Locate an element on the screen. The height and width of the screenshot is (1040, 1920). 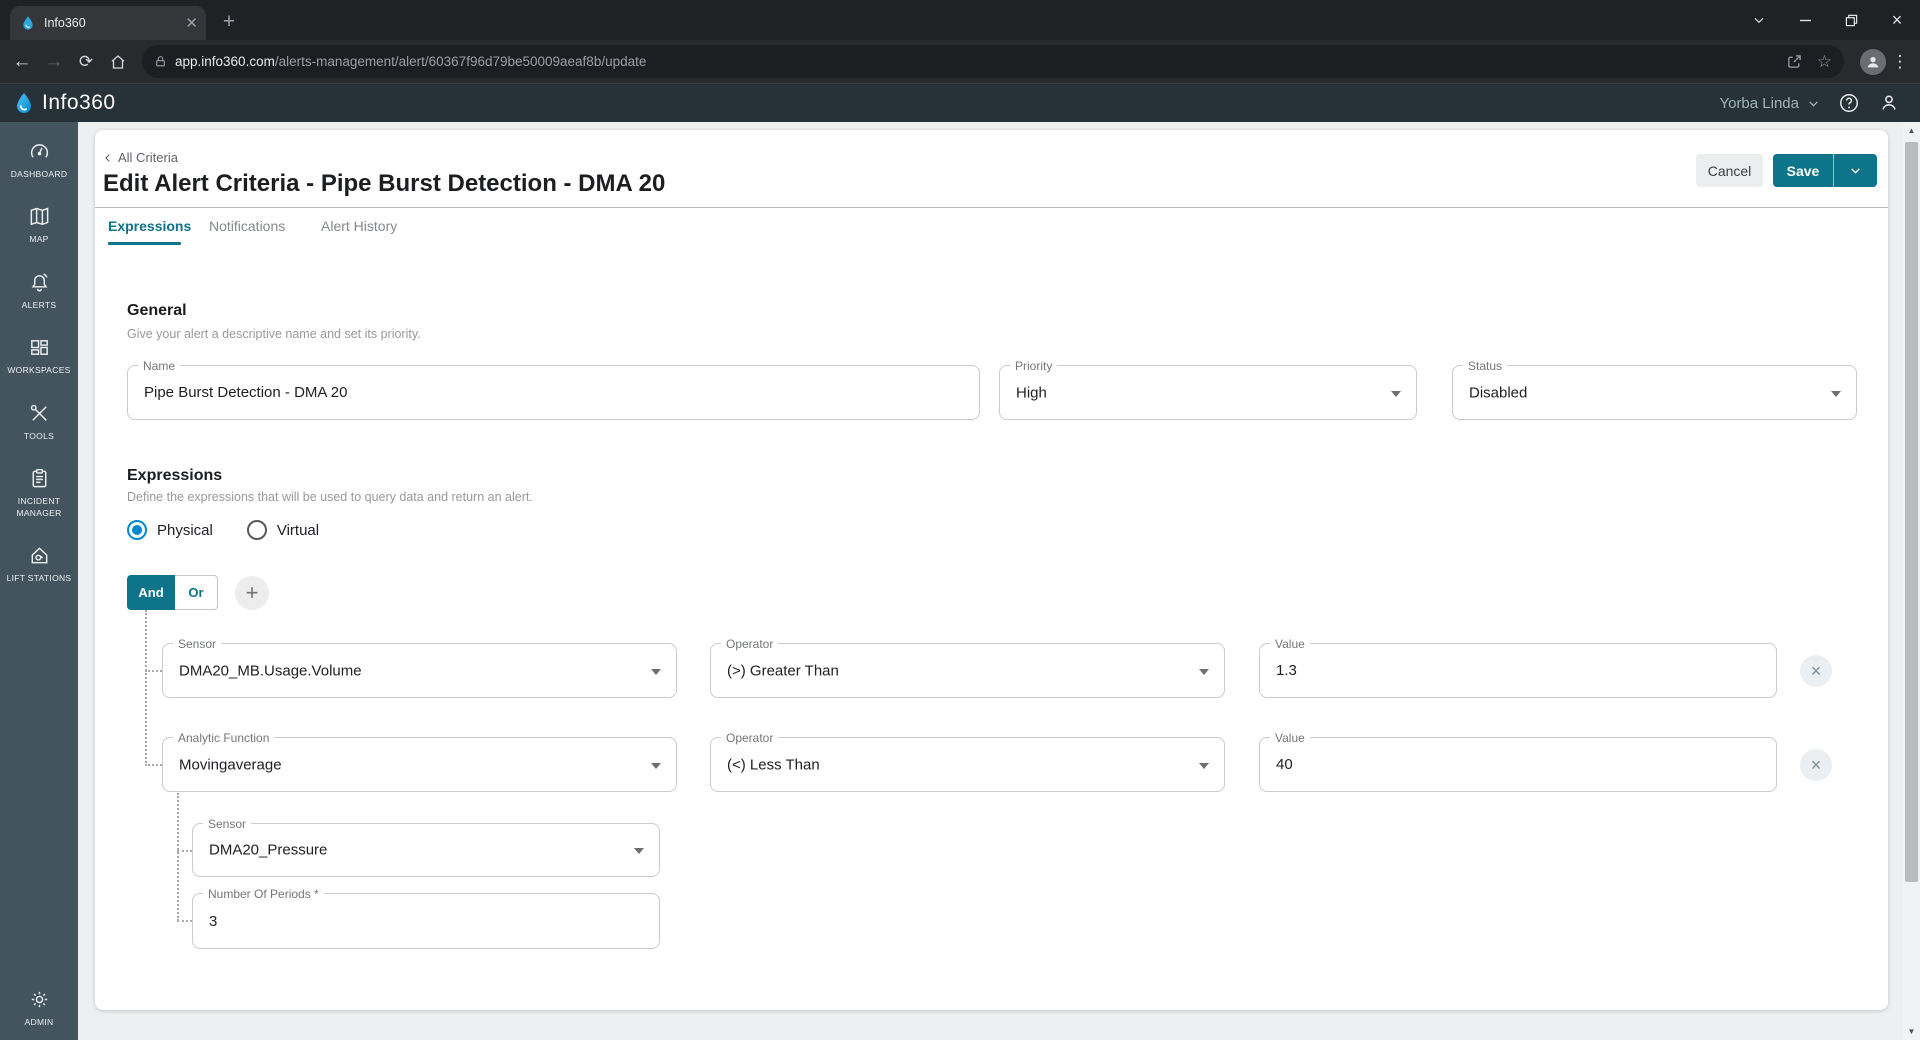
bell-icon is located at coordinates (39, 282).